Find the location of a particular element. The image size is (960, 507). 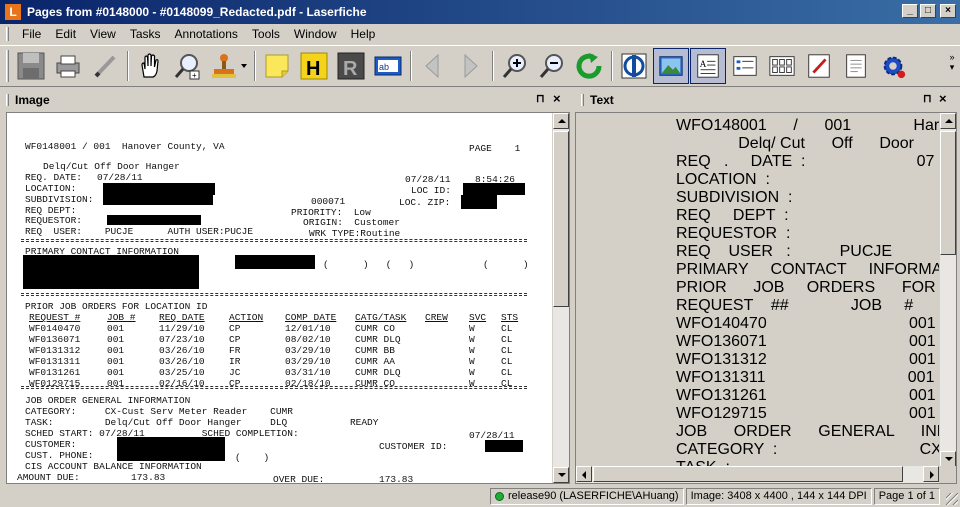

svg-text: A is located at coordinates (703, 65).